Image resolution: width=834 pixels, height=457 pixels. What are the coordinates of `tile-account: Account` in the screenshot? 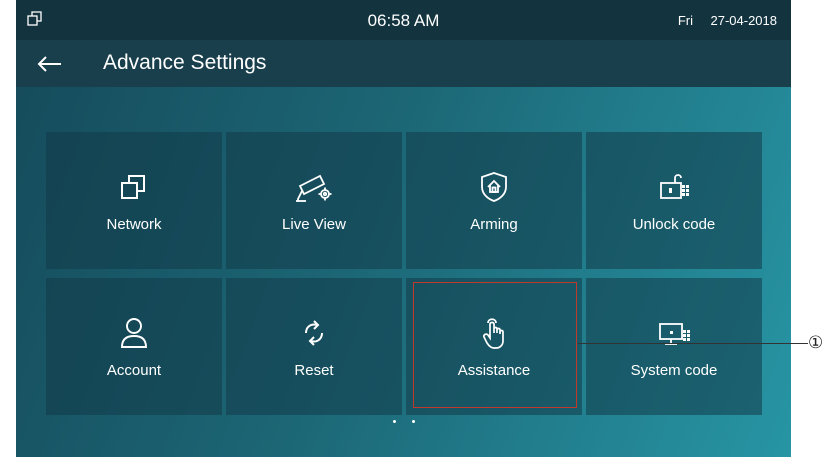 It's located at (134, 346).